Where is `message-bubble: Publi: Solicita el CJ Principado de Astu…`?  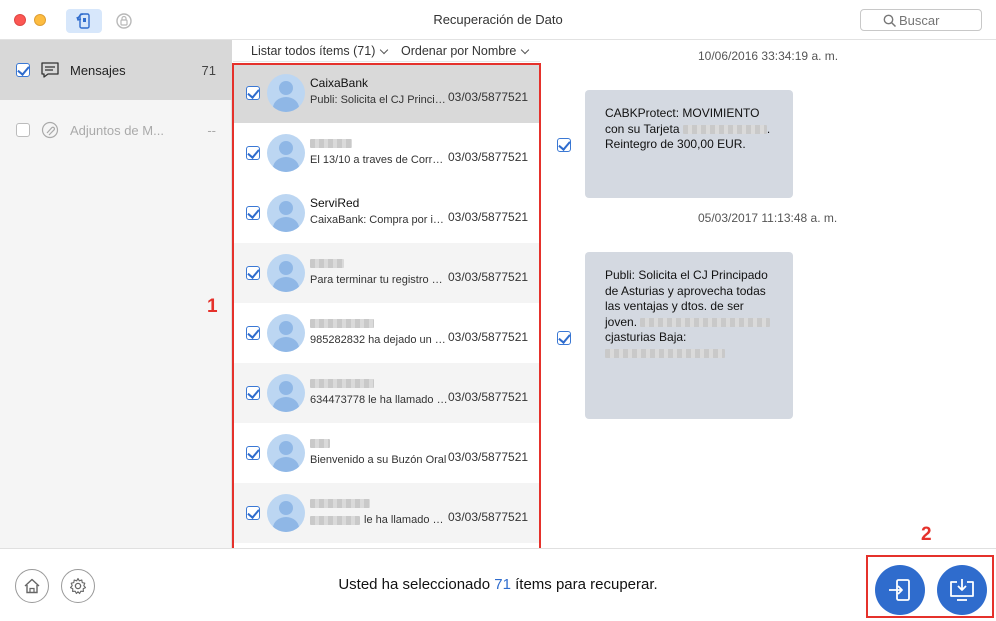
message-bubble: Publi: Solicita el CJ Principado de Astu… is located at coordinates (689, 335).